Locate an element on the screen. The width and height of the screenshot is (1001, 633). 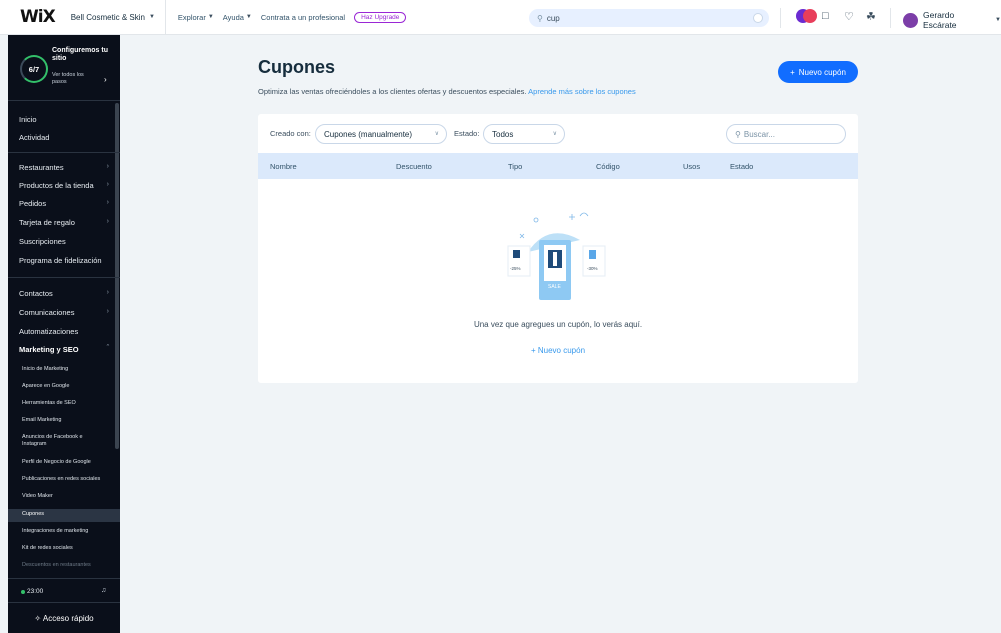
sidebar-item-inicio: Inicio is located at coordinates (64, 119).